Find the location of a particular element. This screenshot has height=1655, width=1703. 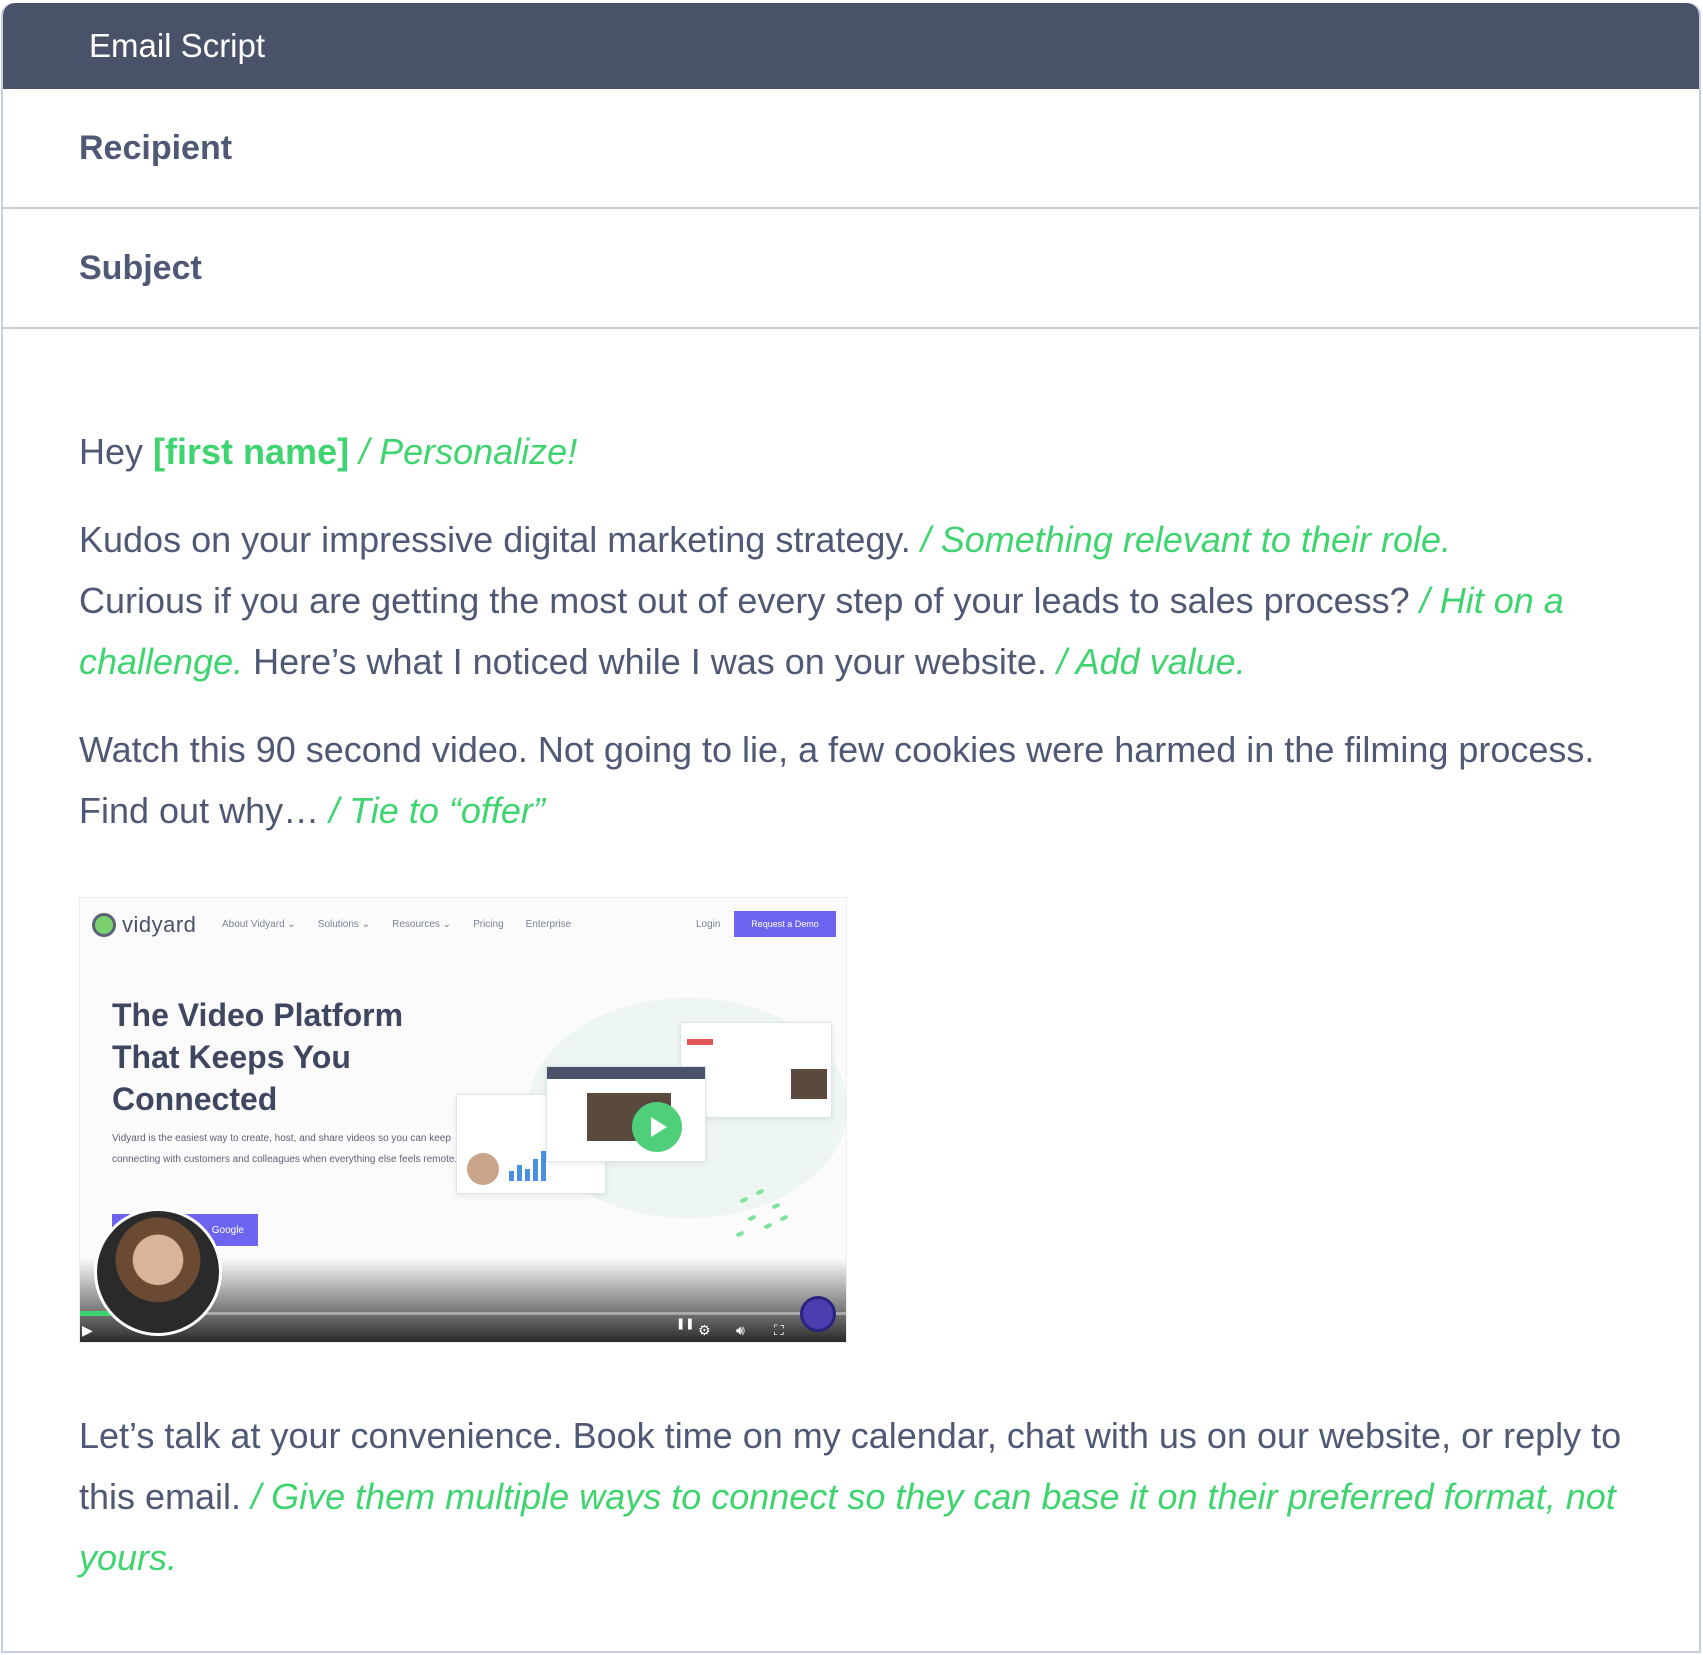

greeting-note: / Personalize! is located at coordinates (468, 451).